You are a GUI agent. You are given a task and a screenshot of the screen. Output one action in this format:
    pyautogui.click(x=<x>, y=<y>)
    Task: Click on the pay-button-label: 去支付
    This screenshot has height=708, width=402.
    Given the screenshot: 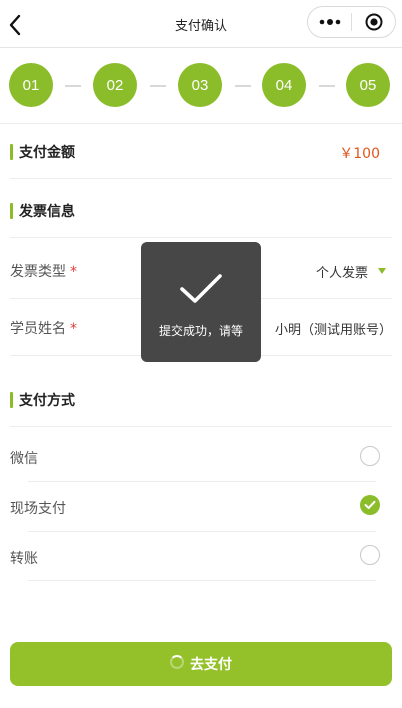 What is the action you would take?
    pyautogui.click(x=211, y=665)
    